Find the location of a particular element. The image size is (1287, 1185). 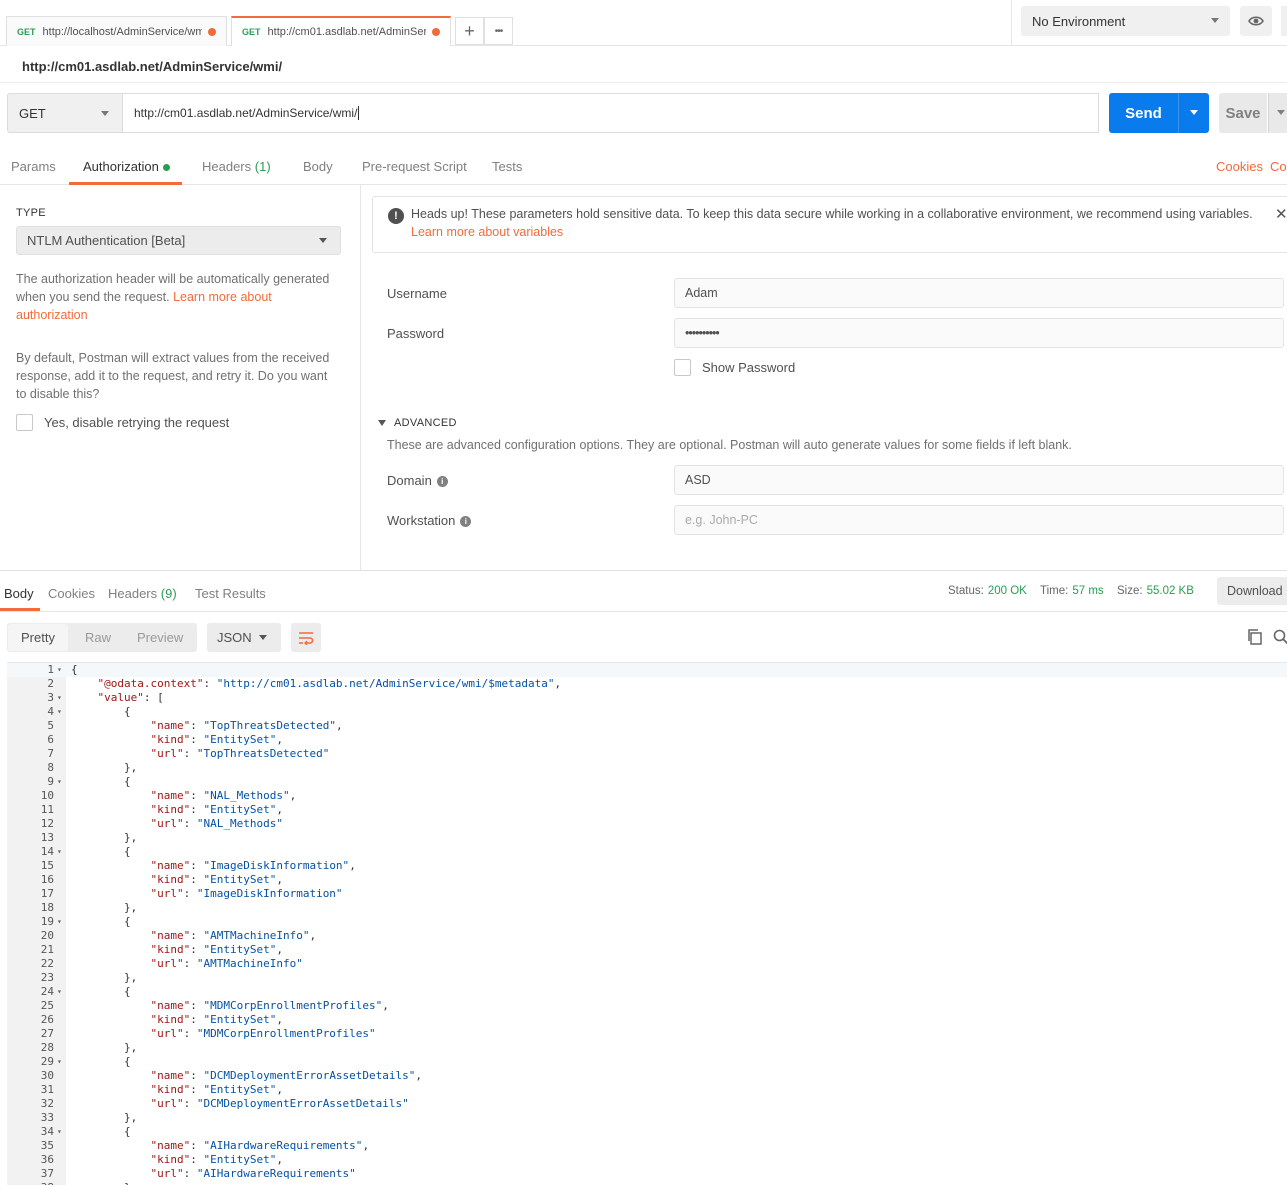

code-line: 34 ▾ { is located at coordinates (647, 1132).